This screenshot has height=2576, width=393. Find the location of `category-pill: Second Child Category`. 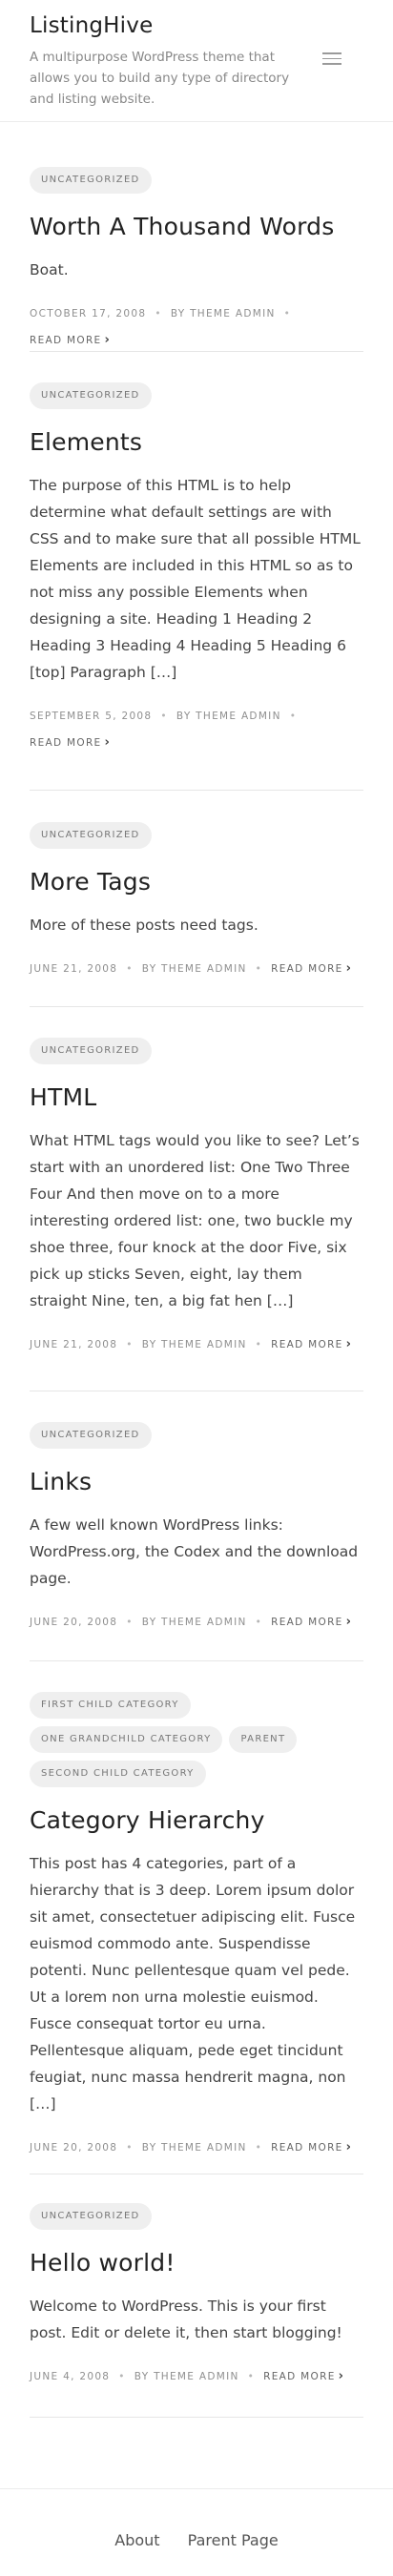

category-pill: Second Child Category is located at coordinates (118, 1774).